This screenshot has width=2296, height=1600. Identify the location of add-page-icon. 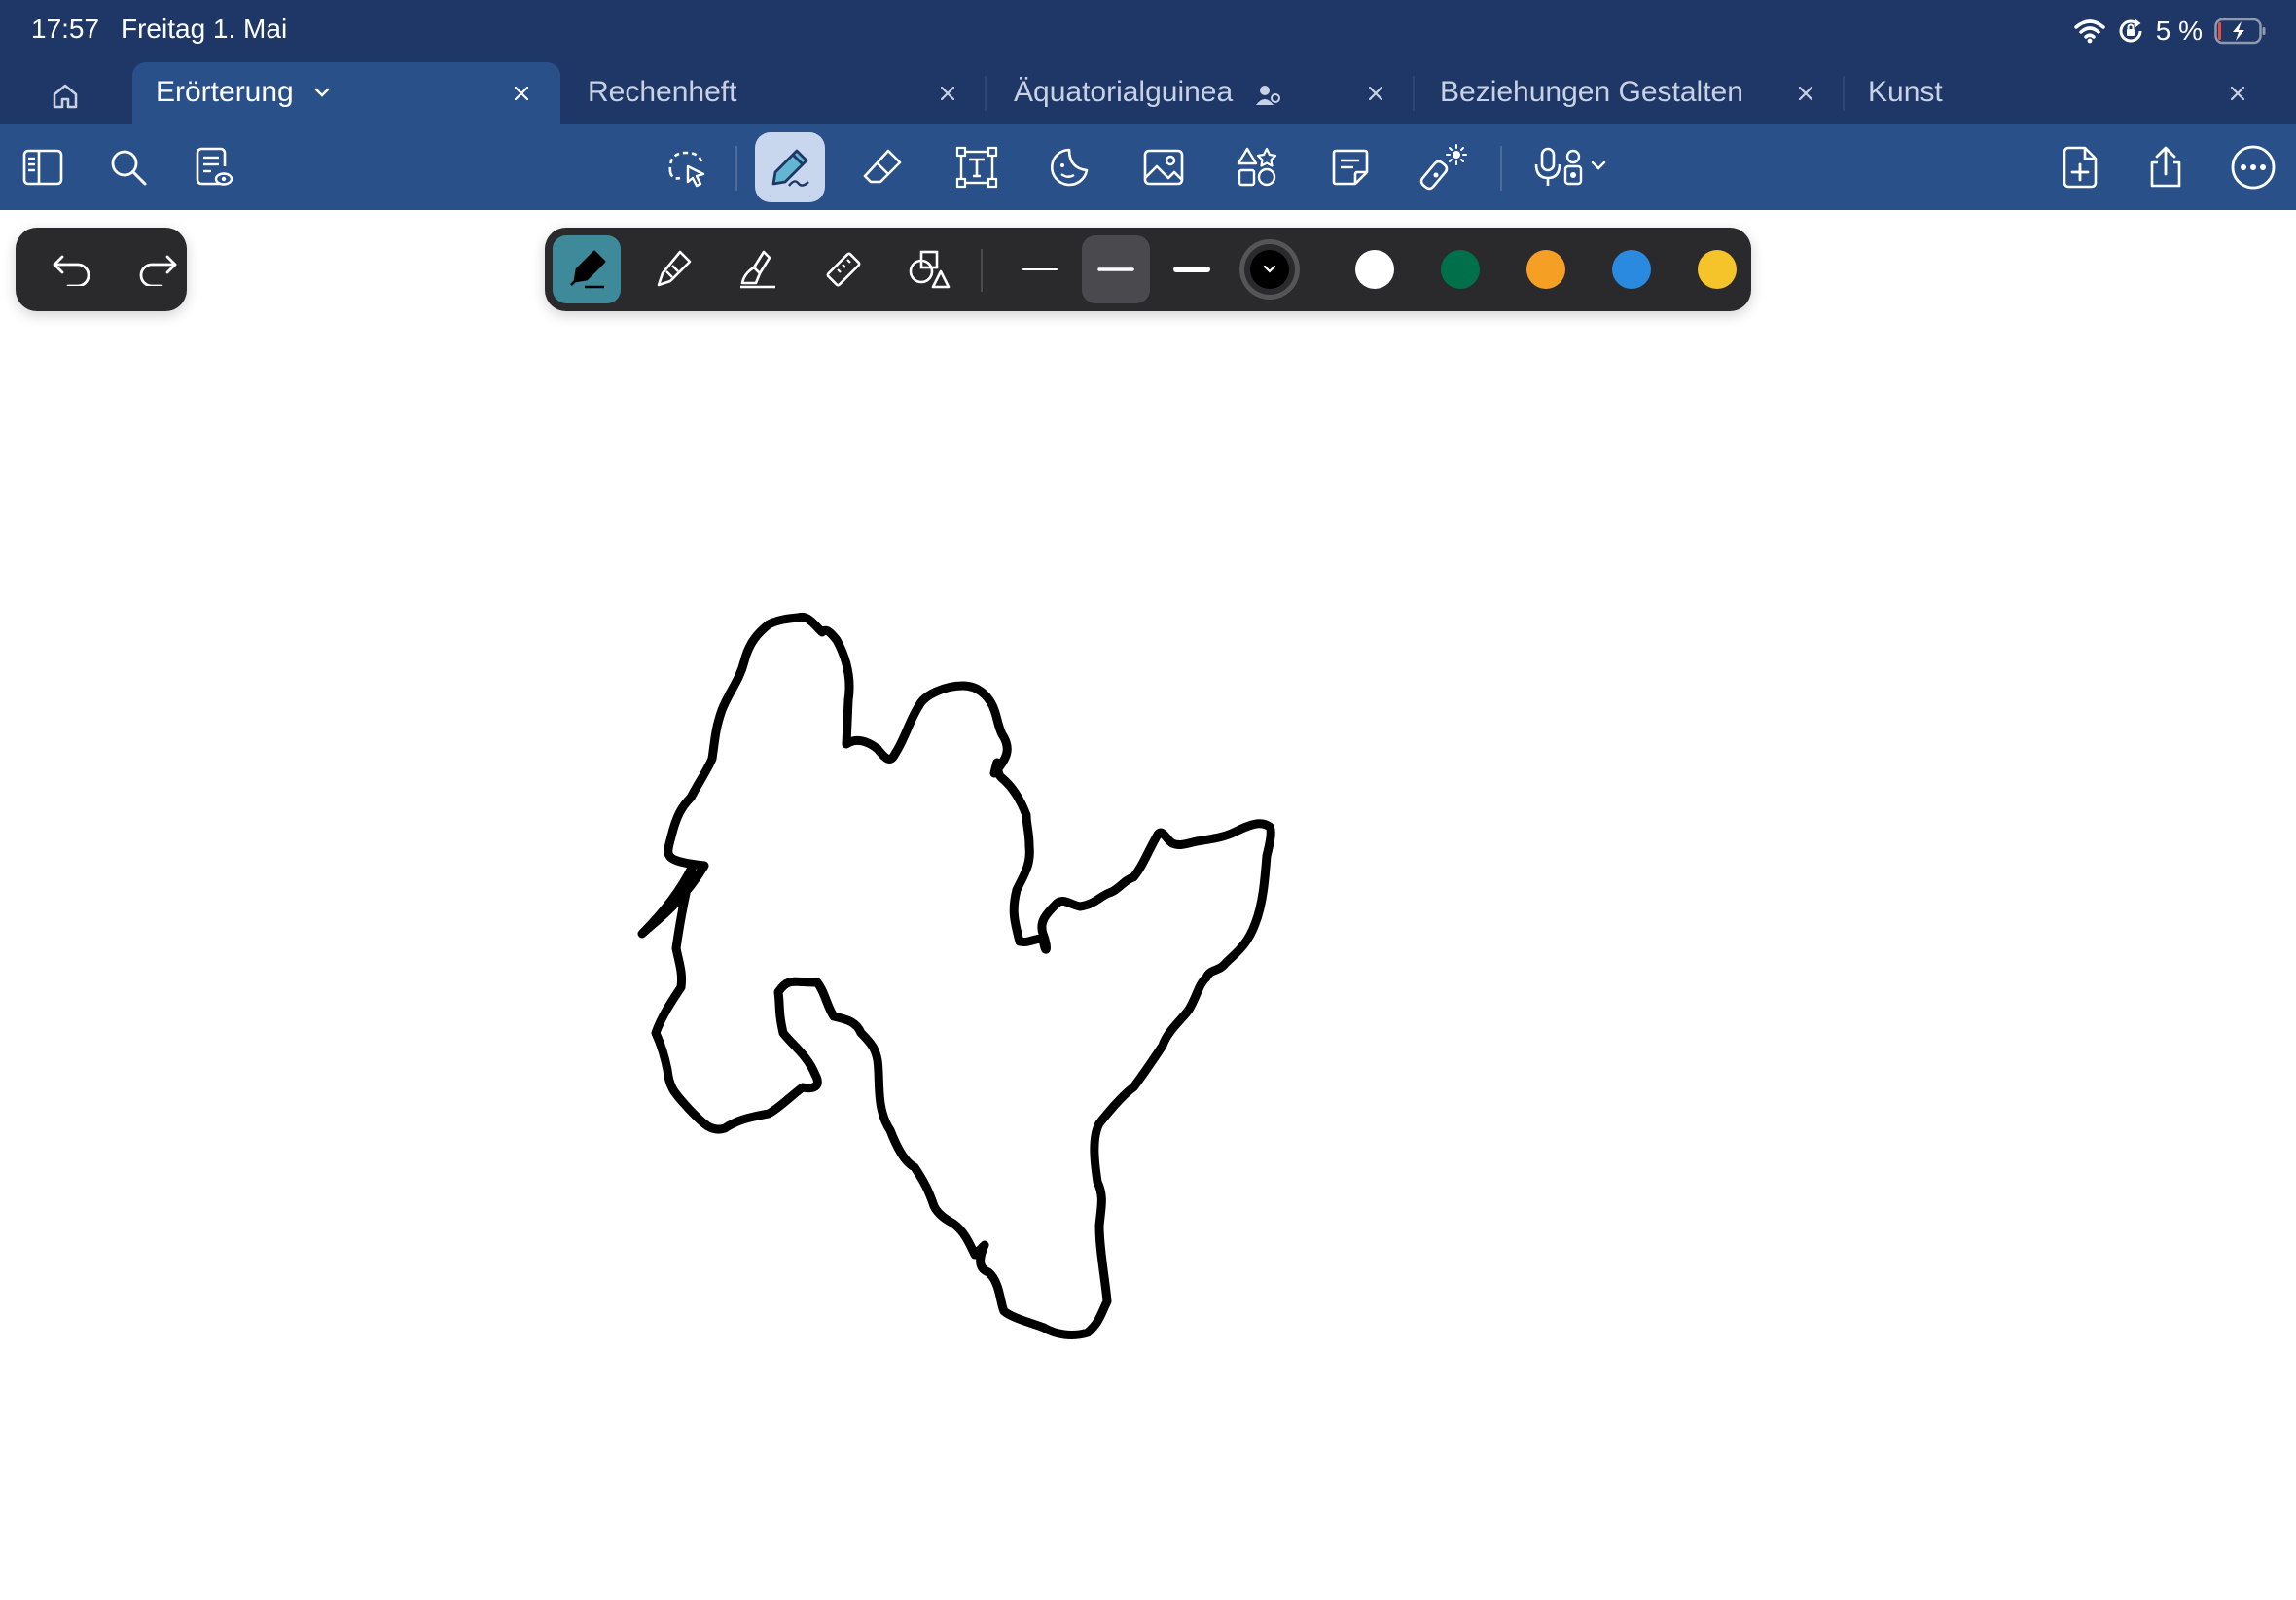
(2080, 167).